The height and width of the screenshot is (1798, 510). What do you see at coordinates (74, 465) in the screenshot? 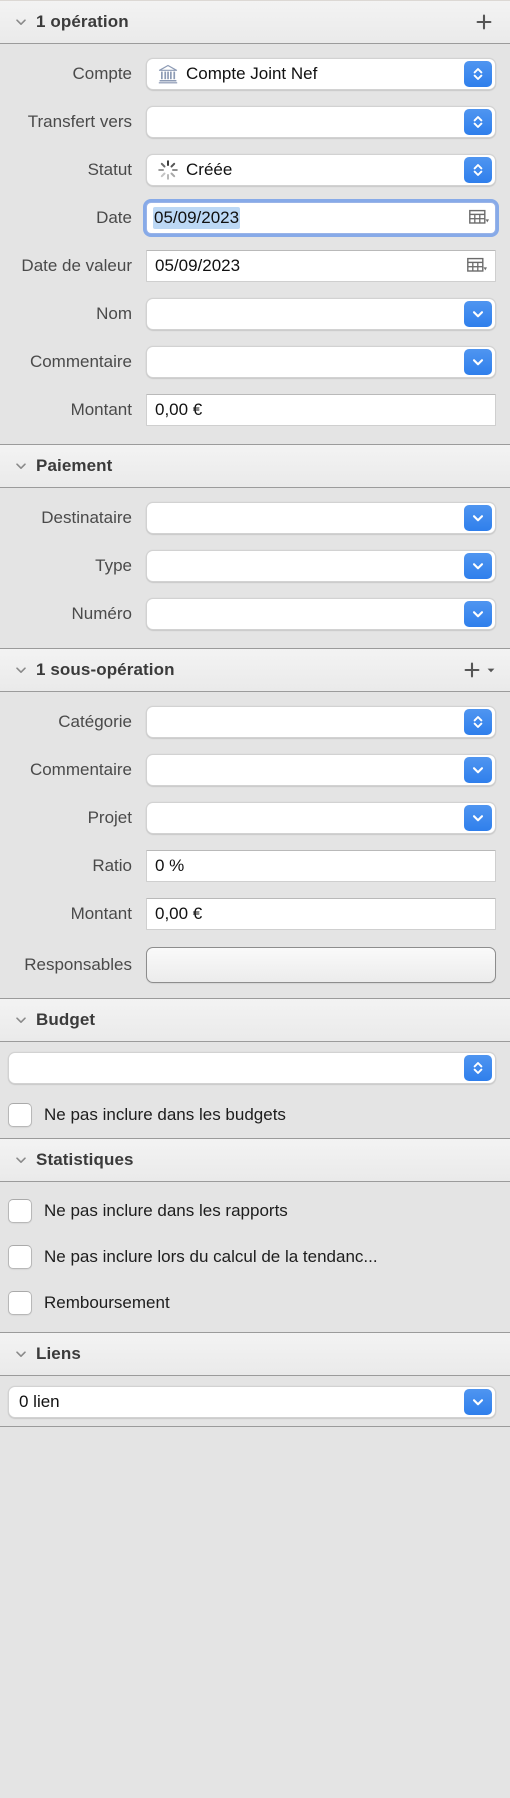
I see `section-title-paiement: Paiement` at bounding box center [74, 465].